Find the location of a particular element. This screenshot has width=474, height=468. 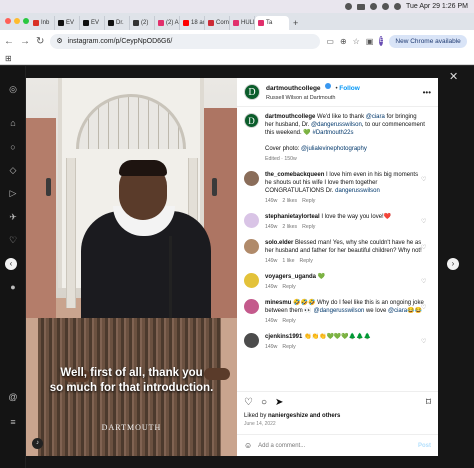

caption-avatar: D is located at coordinates (251, 120).